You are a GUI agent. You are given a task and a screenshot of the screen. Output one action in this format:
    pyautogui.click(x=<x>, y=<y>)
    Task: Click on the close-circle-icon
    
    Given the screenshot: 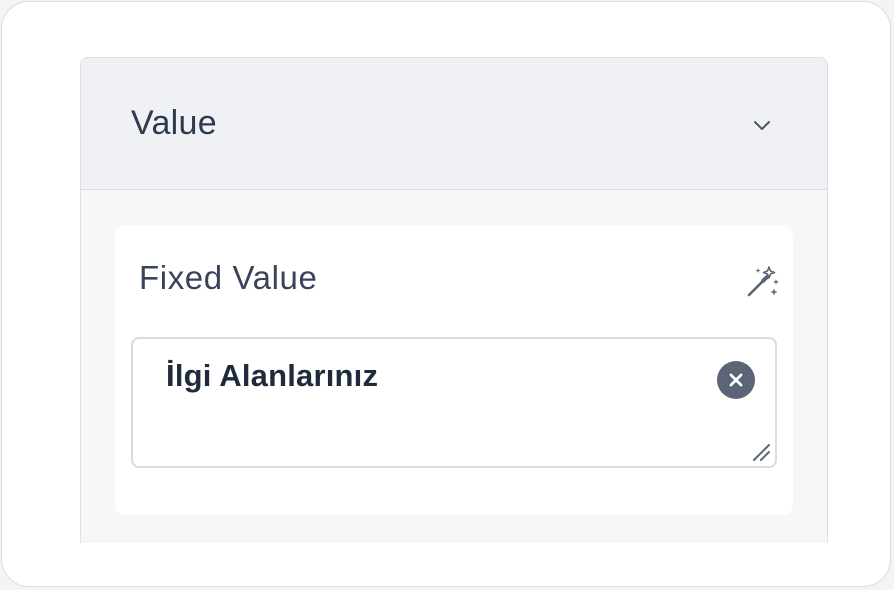 What is the action you would take?
    pyautogui.click(x=736, y=380)
    